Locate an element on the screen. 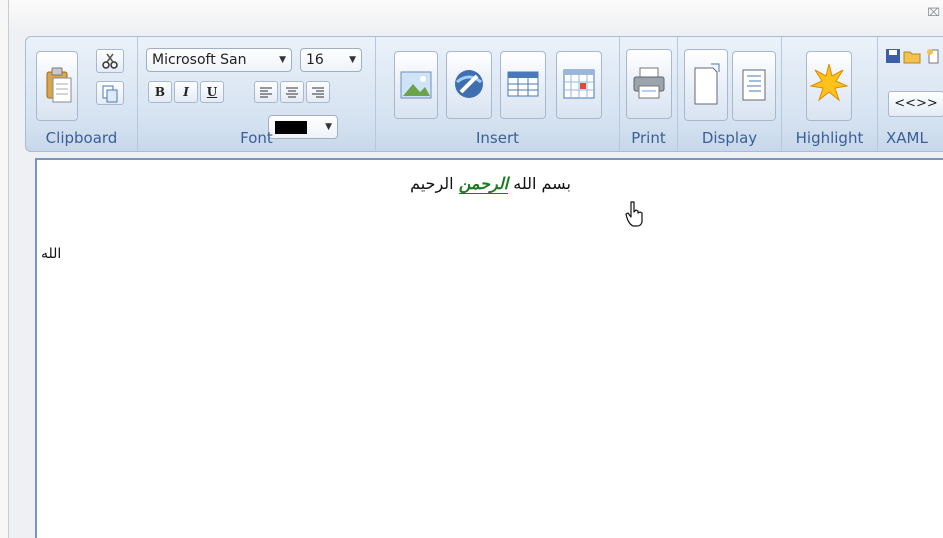 Image resolution: width=943 pixels, height=538 pixels. bold-button: B is located at coordinates (160, 92).